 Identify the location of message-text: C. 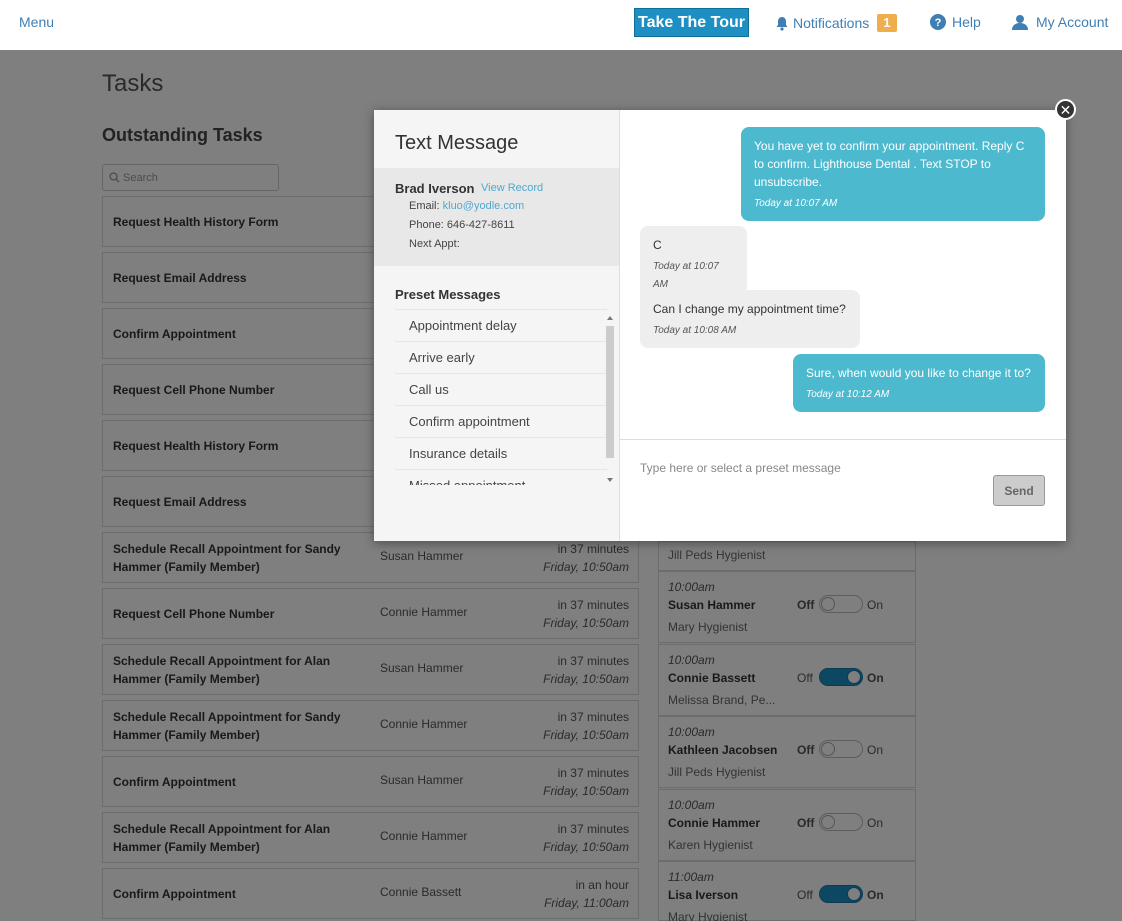
(657, 245).